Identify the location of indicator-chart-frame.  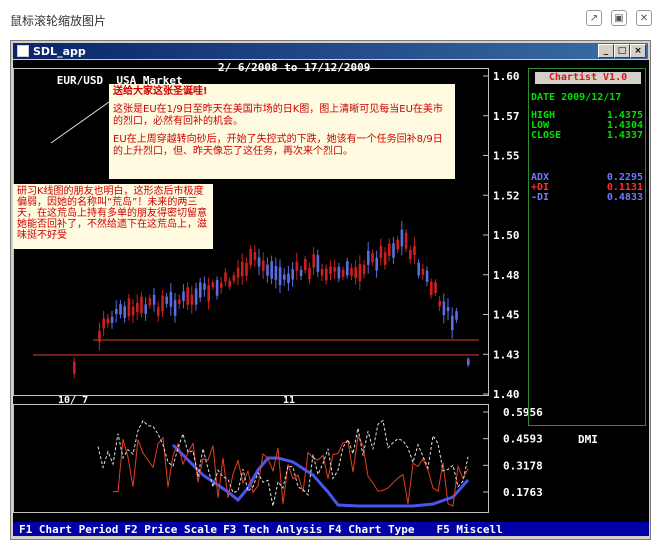
(251, 458).